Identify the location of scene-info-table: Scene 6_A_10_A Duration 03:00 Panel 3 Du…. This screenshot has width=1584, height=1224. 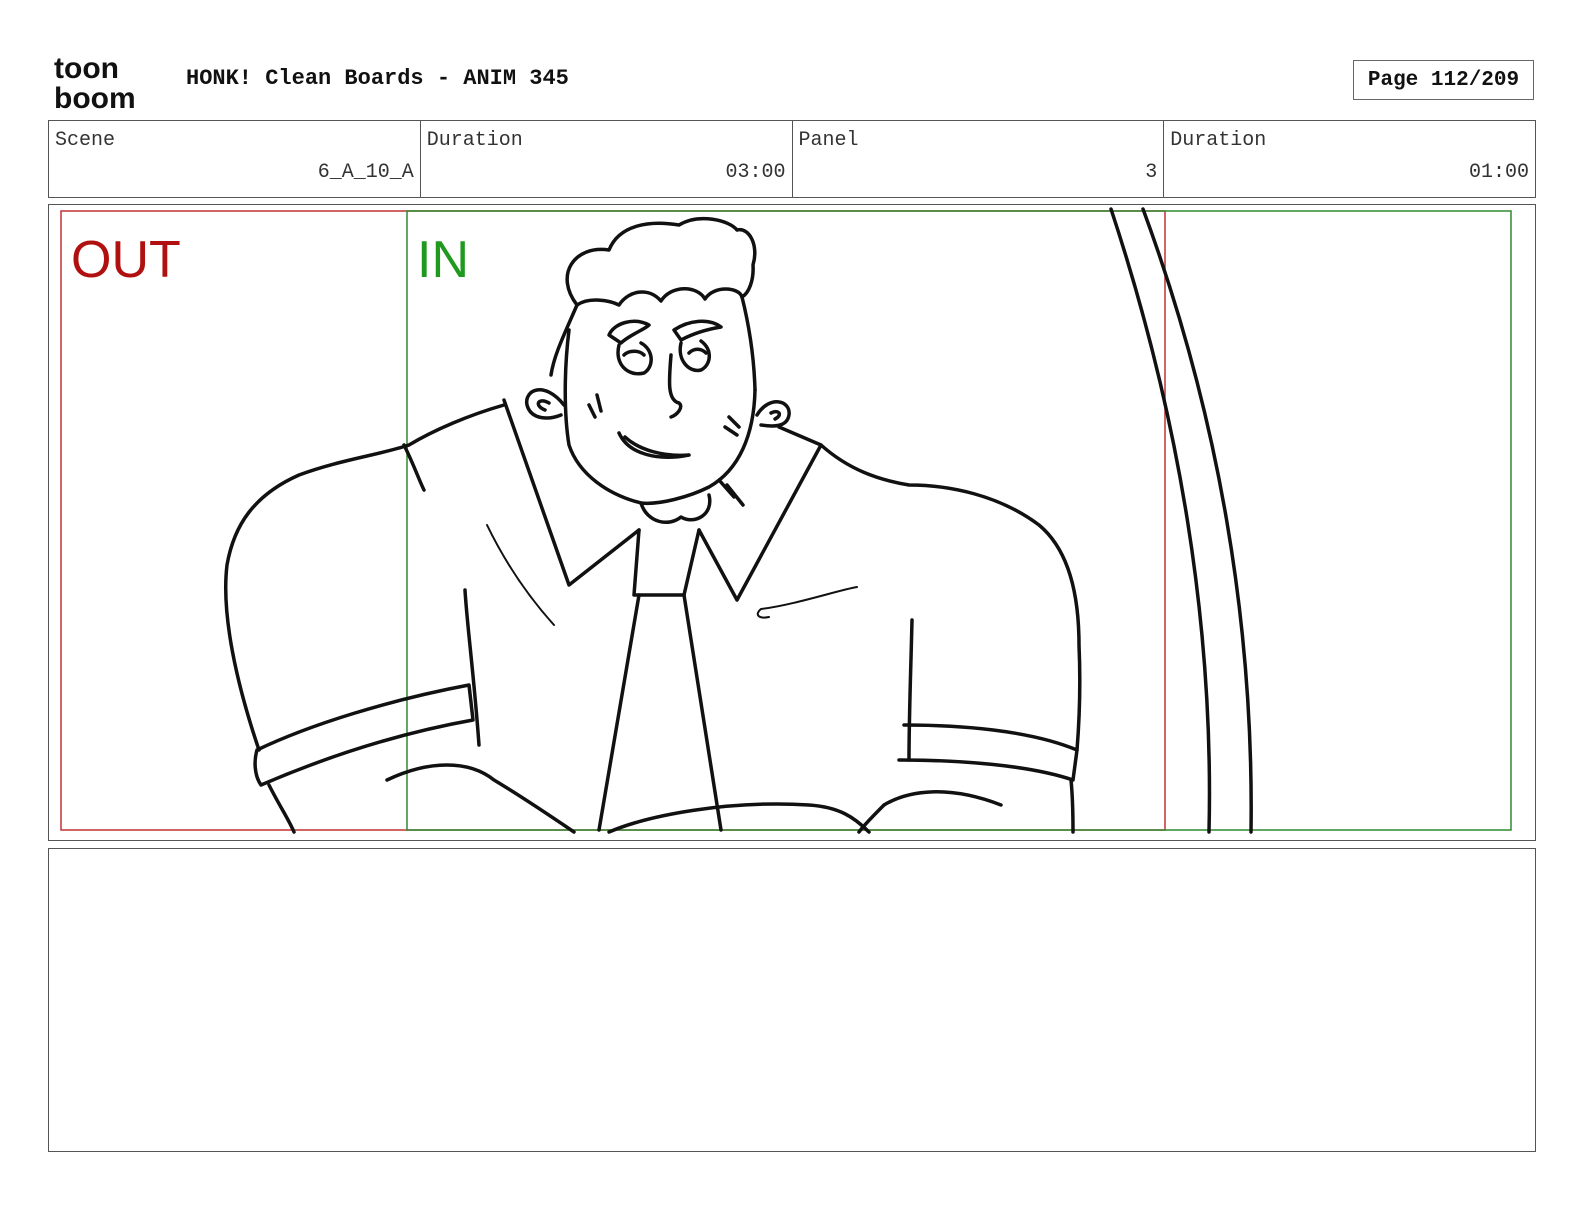
(792, 159).